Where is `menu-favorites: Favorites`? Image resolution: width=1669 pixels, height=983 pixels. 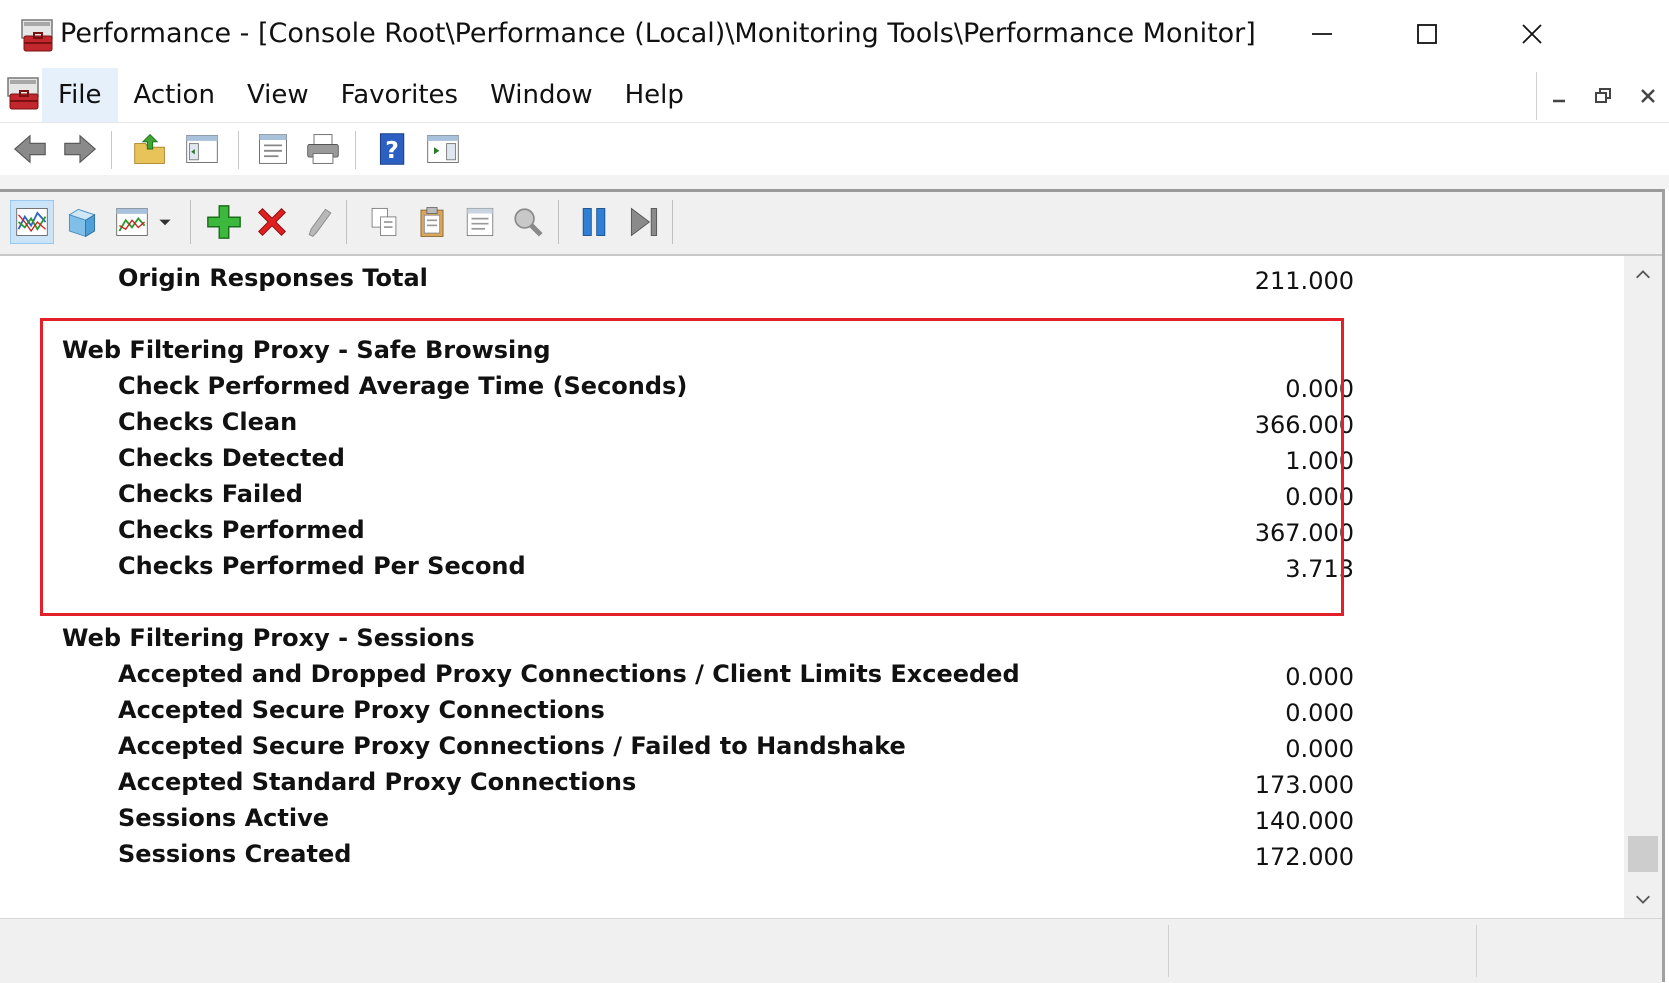
menu-favorites: Favorites is located at coordinates (399, 95).